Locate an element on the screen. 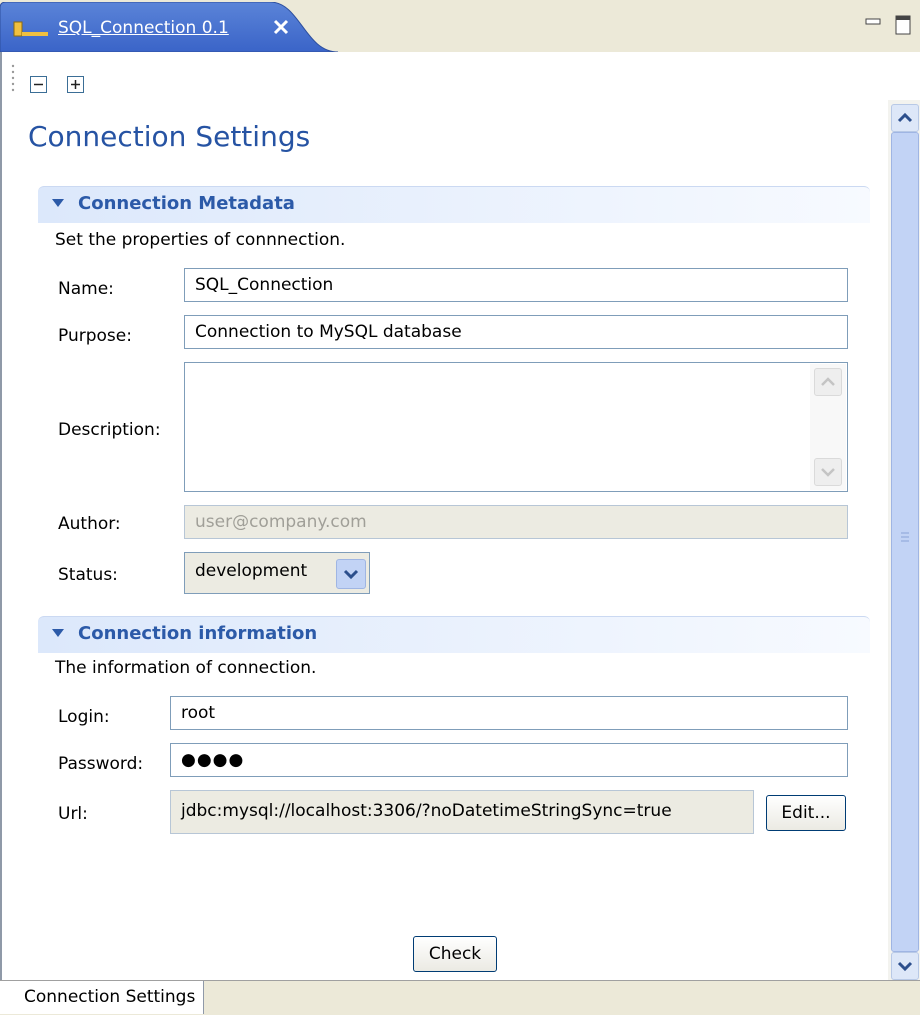 Image resolution: width=920 pixels, height=1015 pixels. maximize-icon is located at coordinates (904, 27).